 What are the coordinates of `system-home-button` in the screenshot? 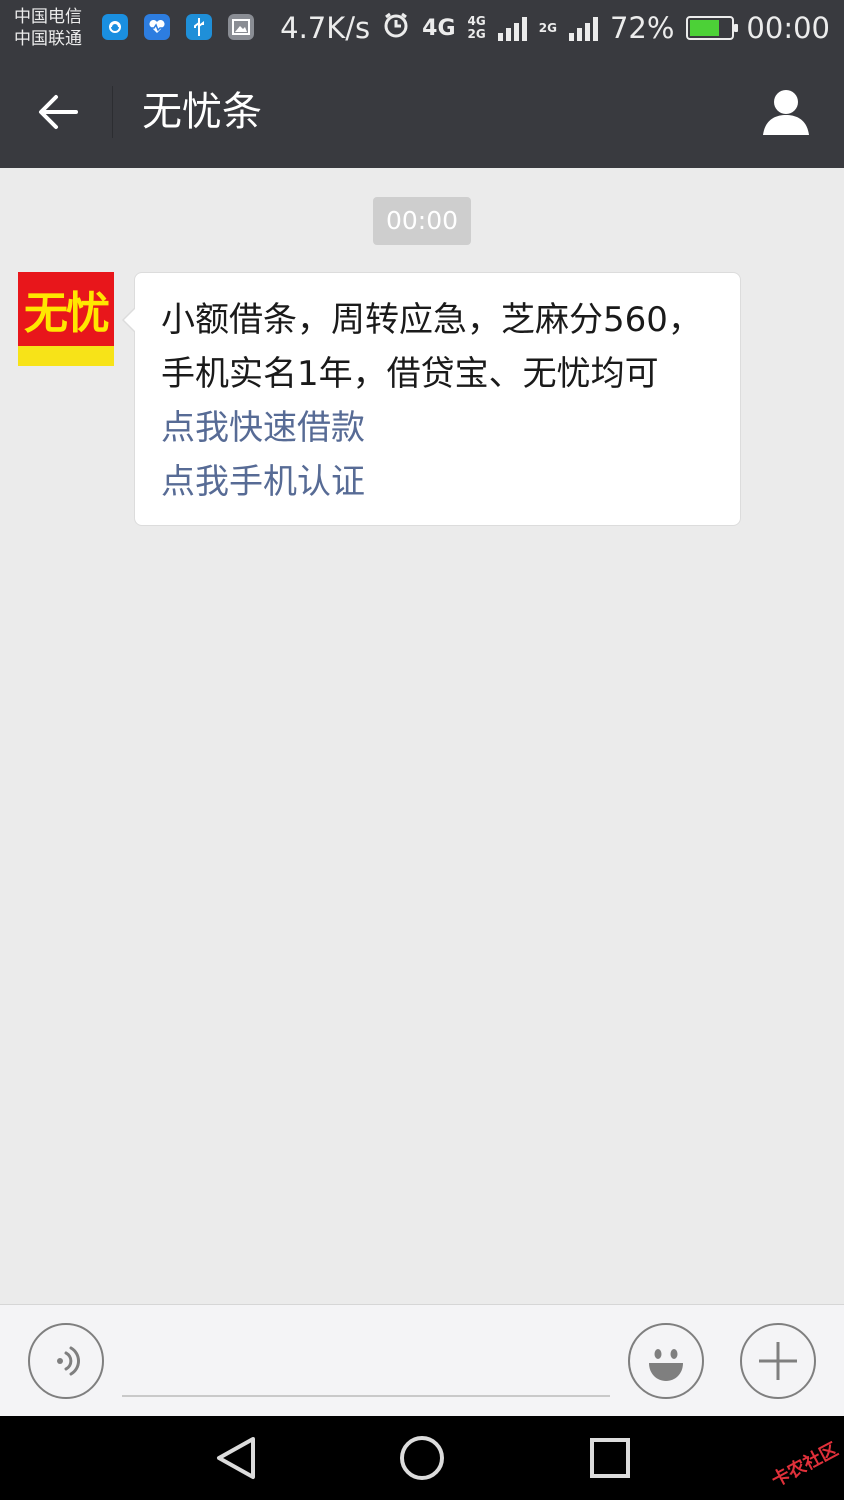 It's located at (422, 1458).